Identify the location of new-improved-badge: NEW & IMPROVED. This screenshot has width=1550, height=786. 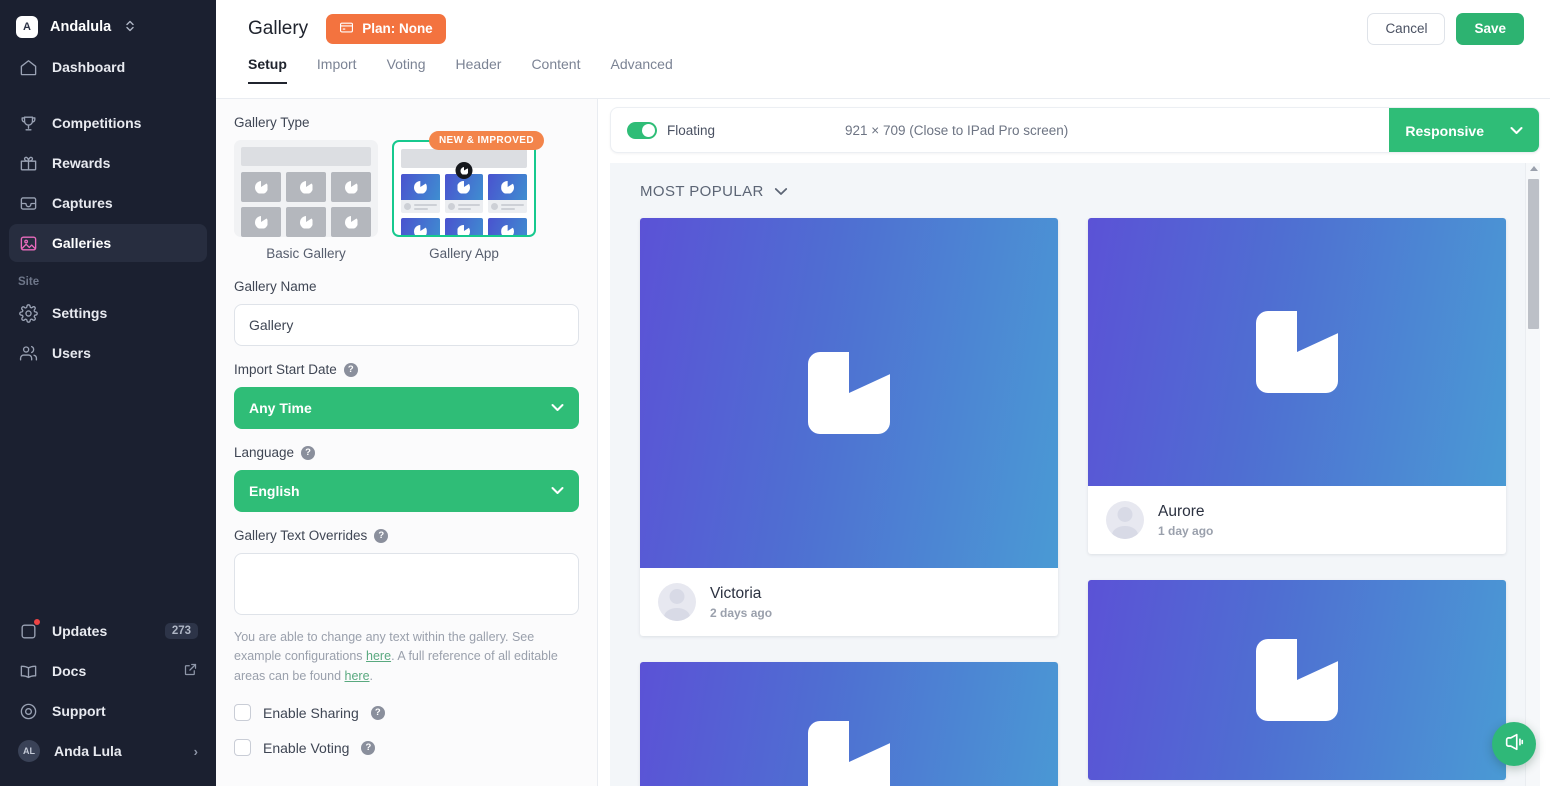
(486, 140).